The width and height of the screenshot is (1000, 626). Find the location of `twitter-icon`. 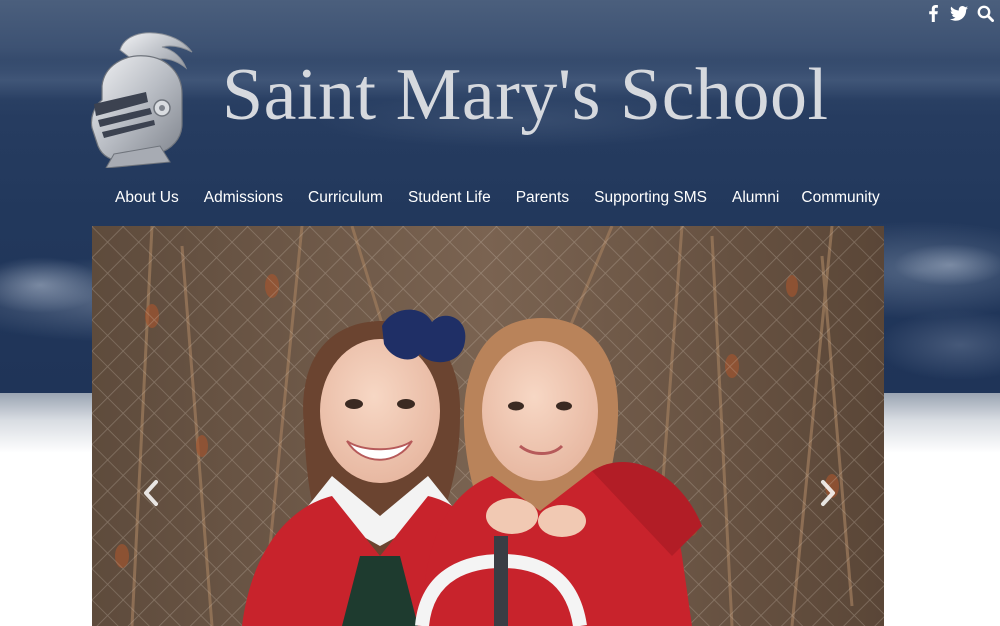

twitter-icon is located at coordinates (959, 13).